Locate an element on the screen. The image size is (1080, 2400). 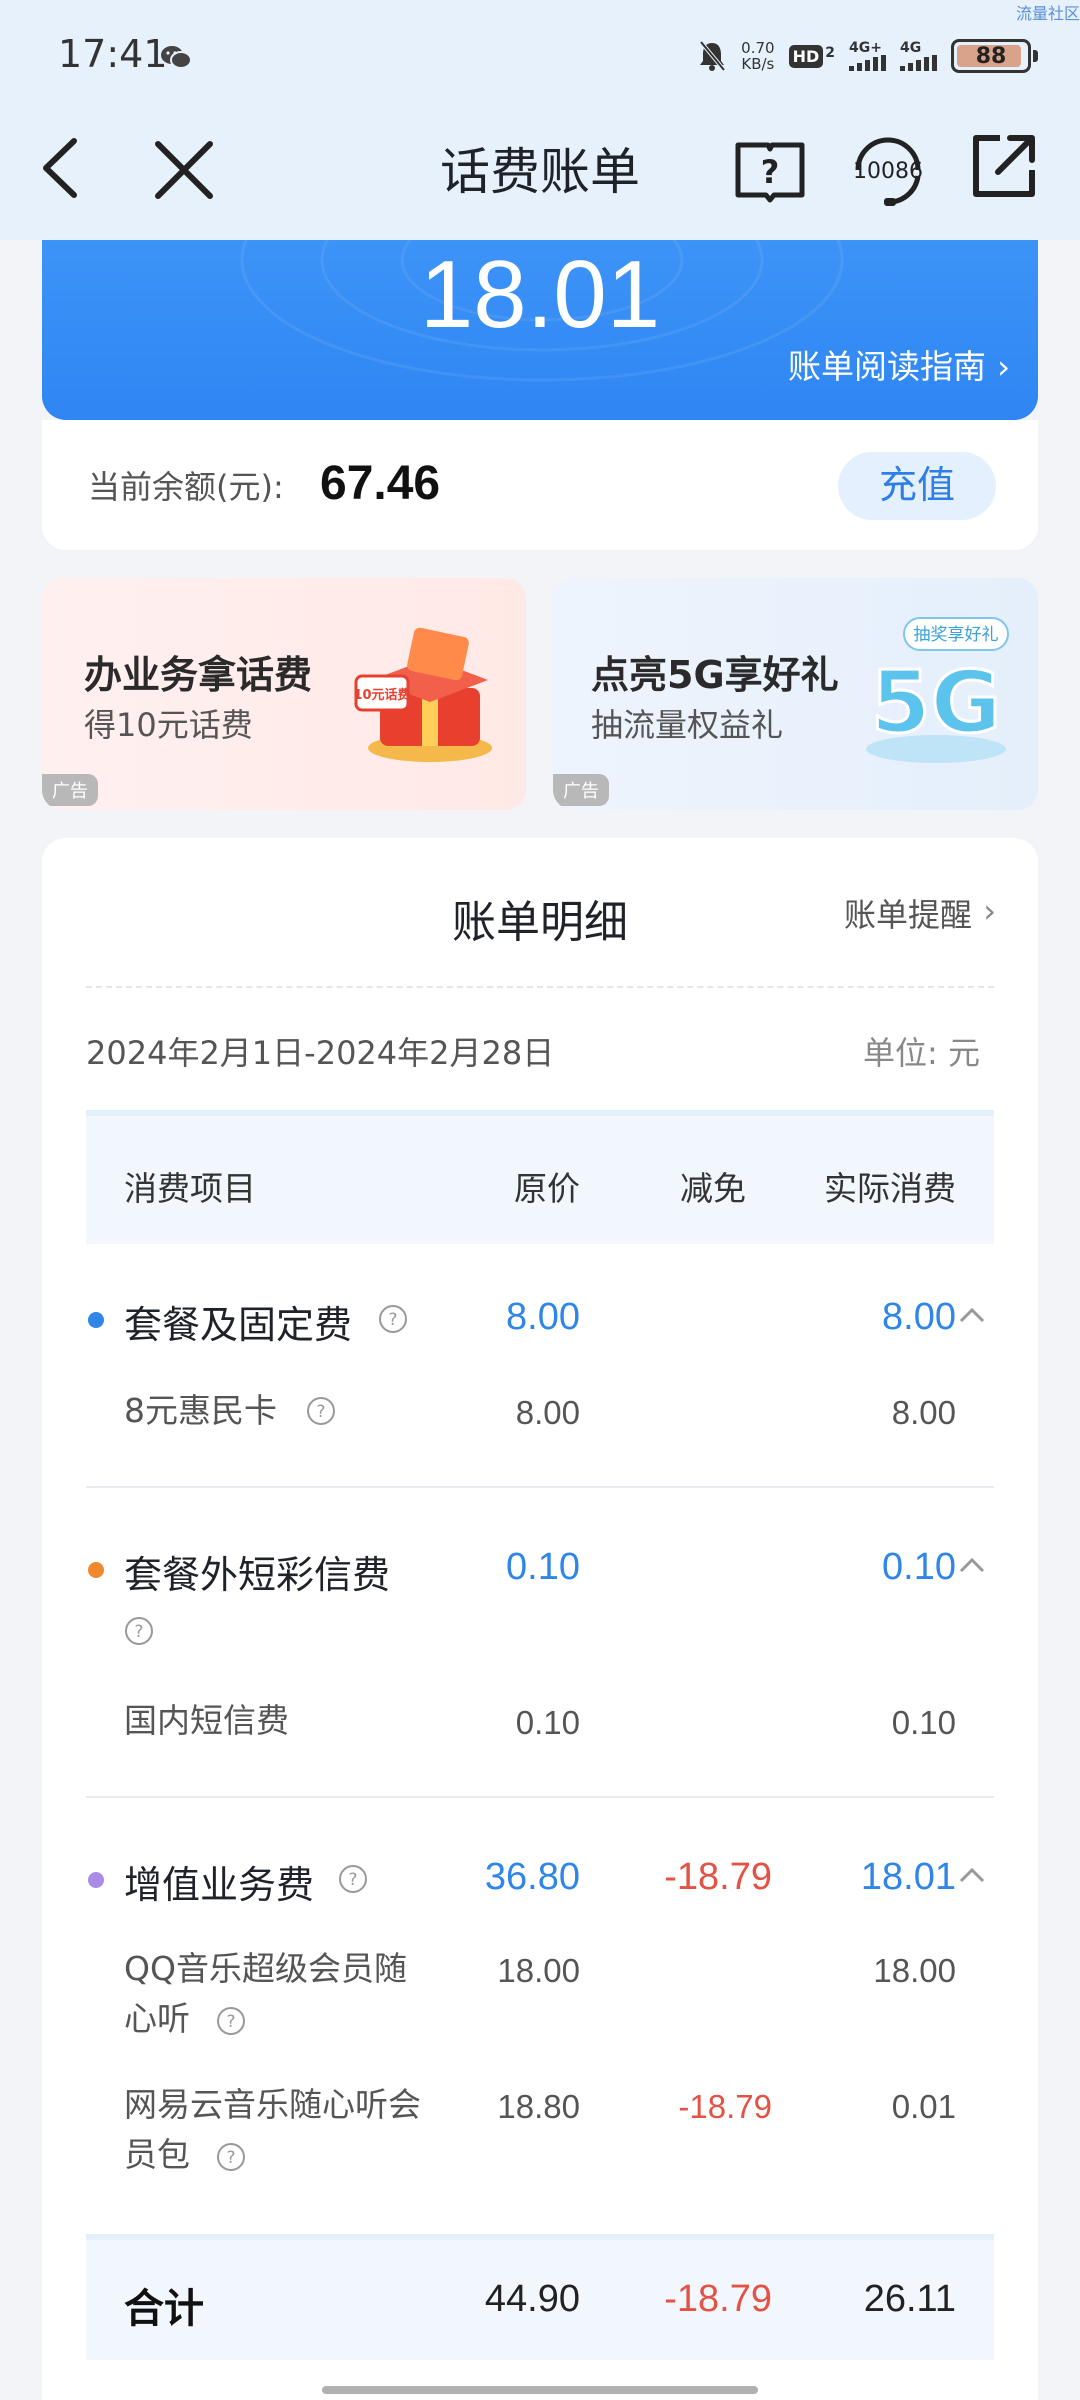
ad-banner-5g: 点亮5G享好礼 抽流量权益礼 抽奖享好礼 5G 广告 is located at coordinates (795, 694).